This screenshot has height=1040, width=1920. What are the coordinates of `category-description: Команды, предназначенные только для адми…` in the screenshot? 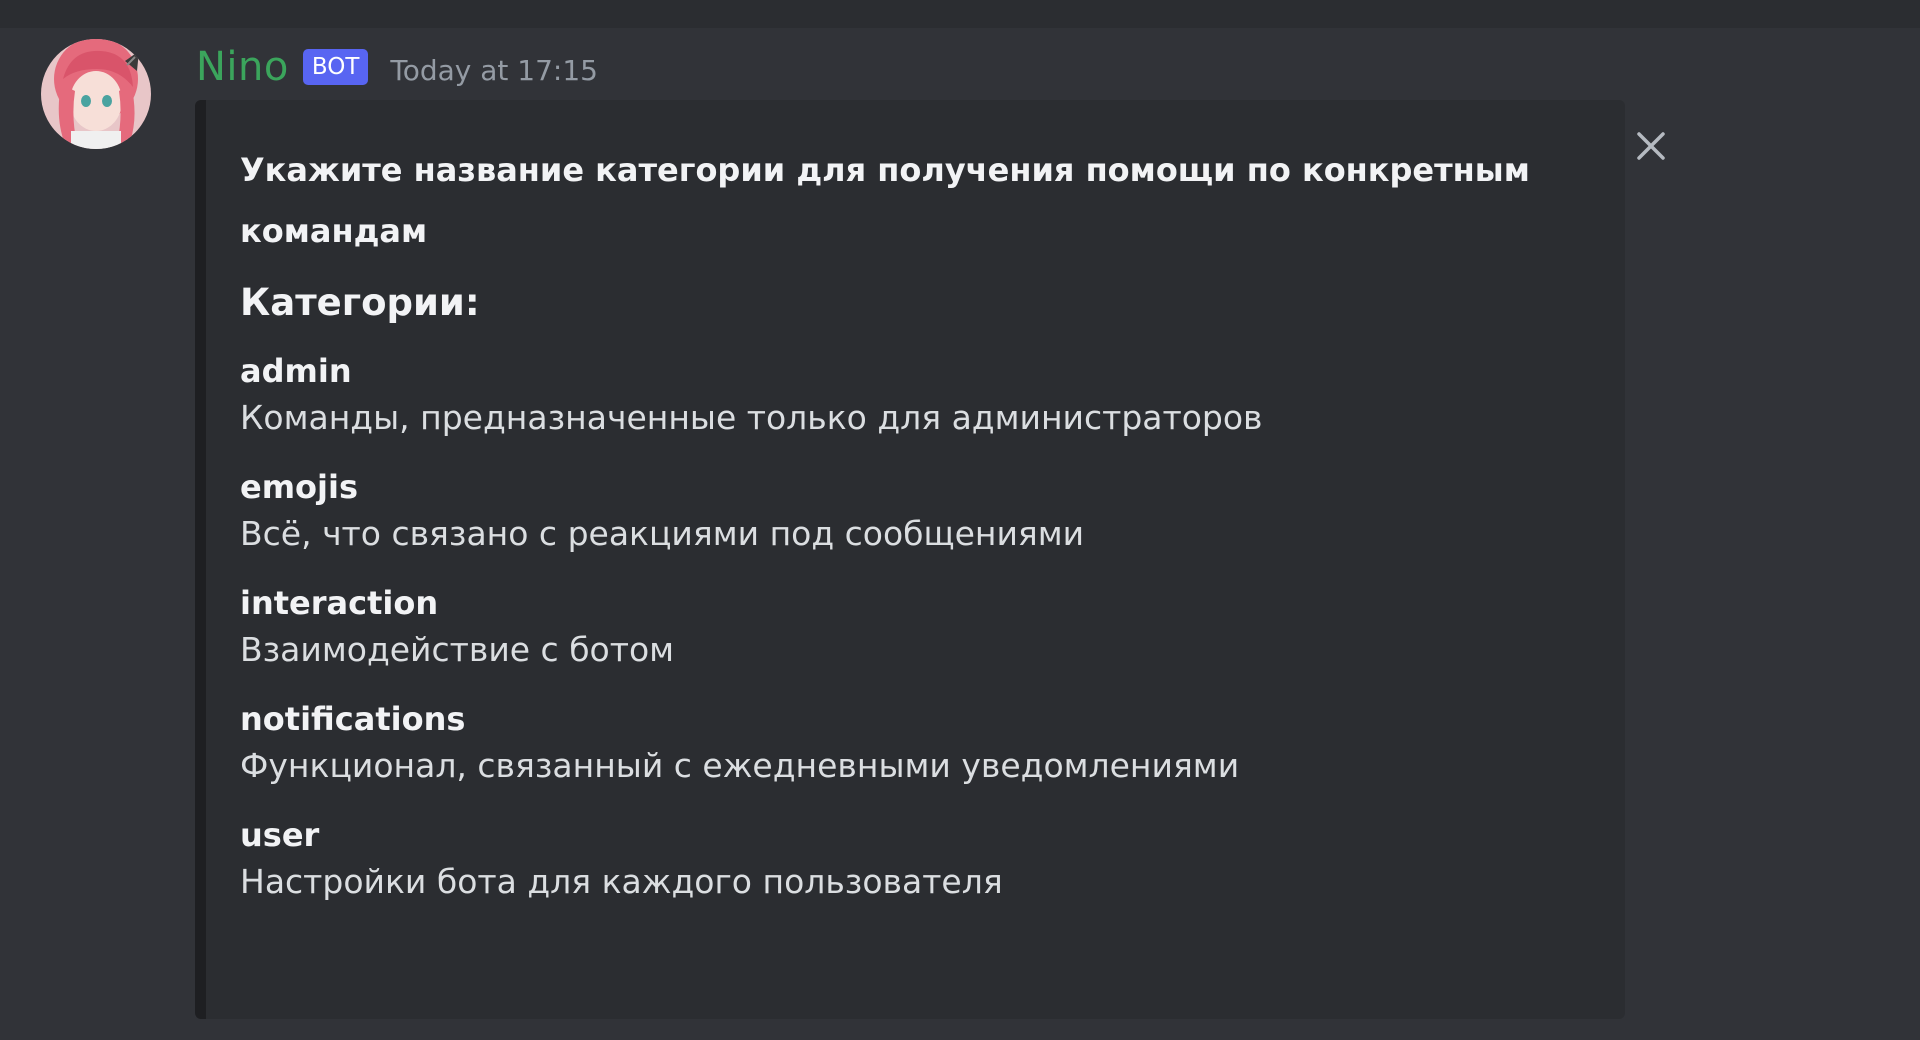 It's located at (751, 417).